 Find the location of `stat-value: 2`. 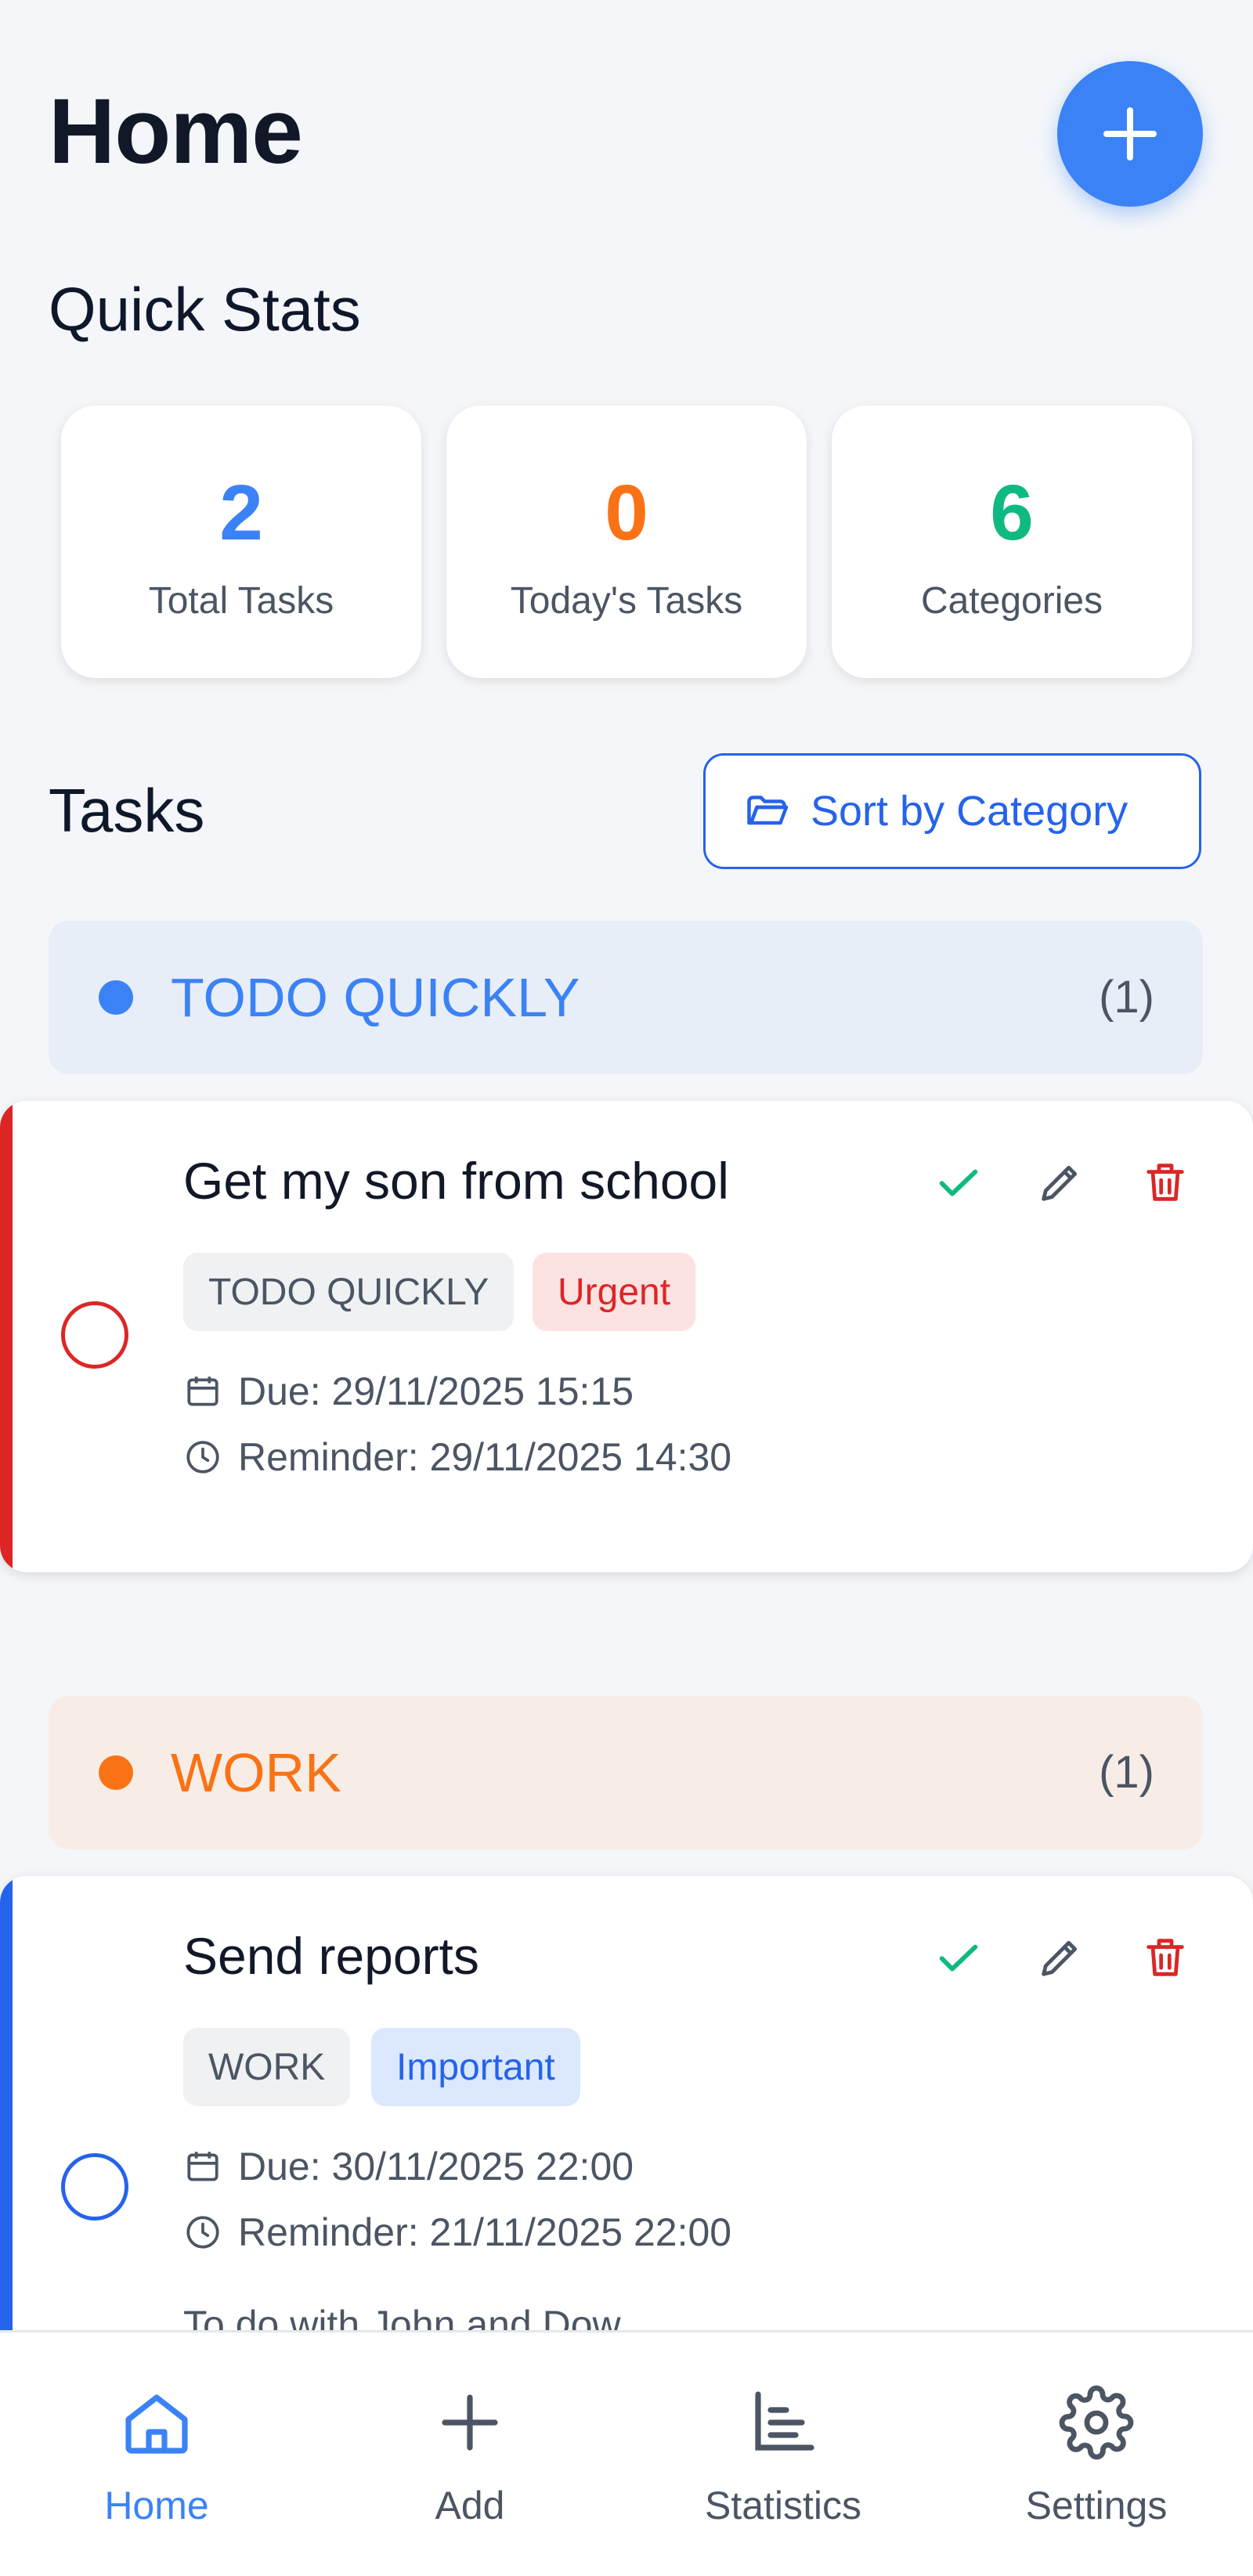

stat-value: 2 is located at coordinates (241, 513).